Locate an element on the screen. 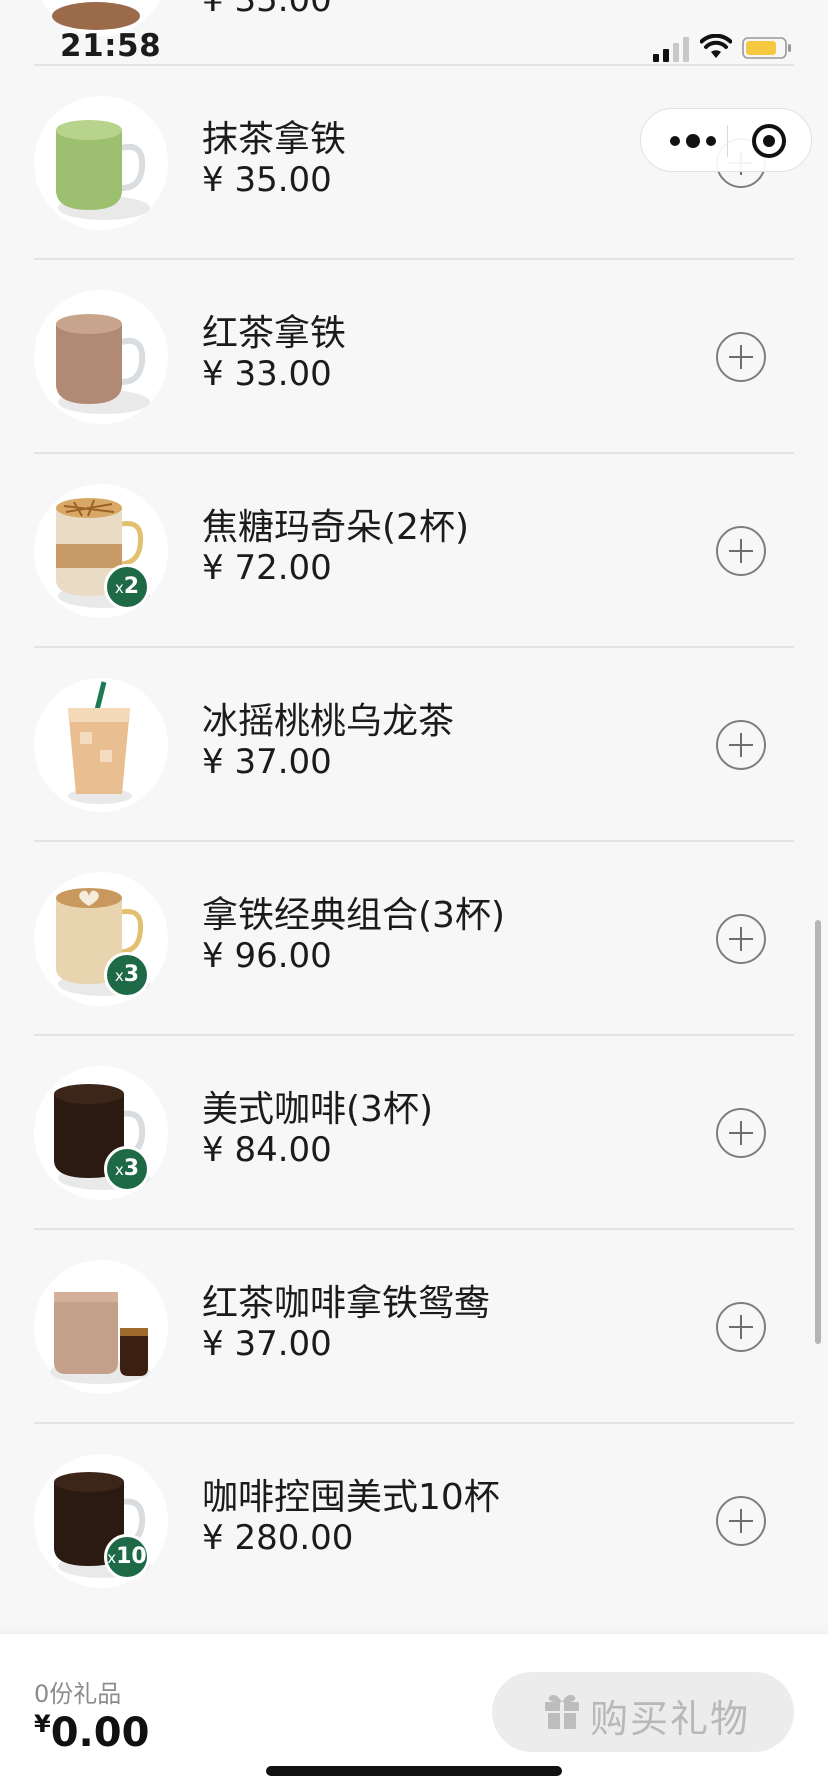  currency-symbol: ¥ is located at coordinates (42, 1724).